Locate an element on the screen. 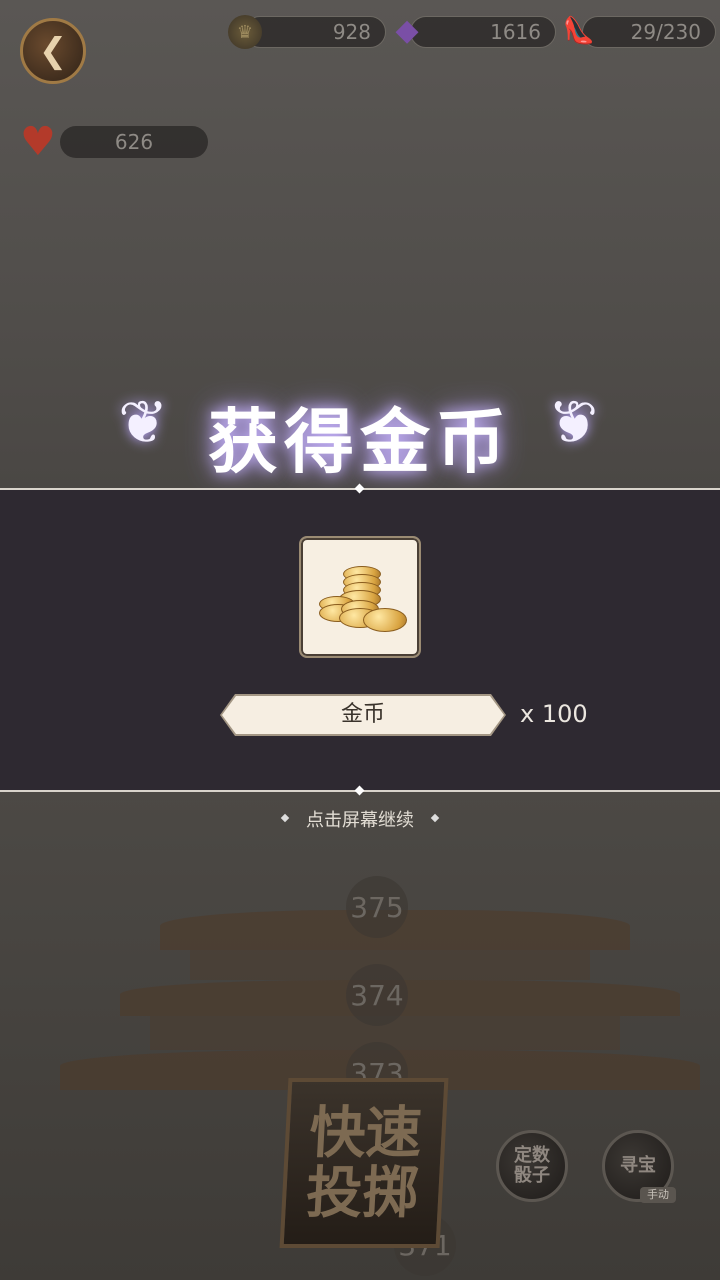 The width and height of the screenshot is (720, 1280). gem-value: 1616 is located at coordinates (515, 32).